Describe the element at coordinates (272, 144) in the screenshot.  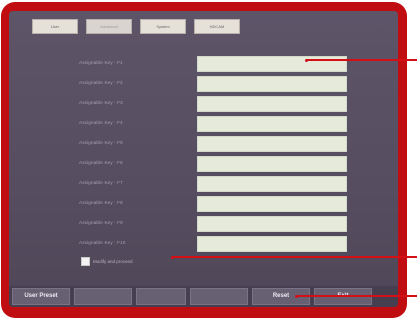
I see `assignable-key-f5-field` at that location.